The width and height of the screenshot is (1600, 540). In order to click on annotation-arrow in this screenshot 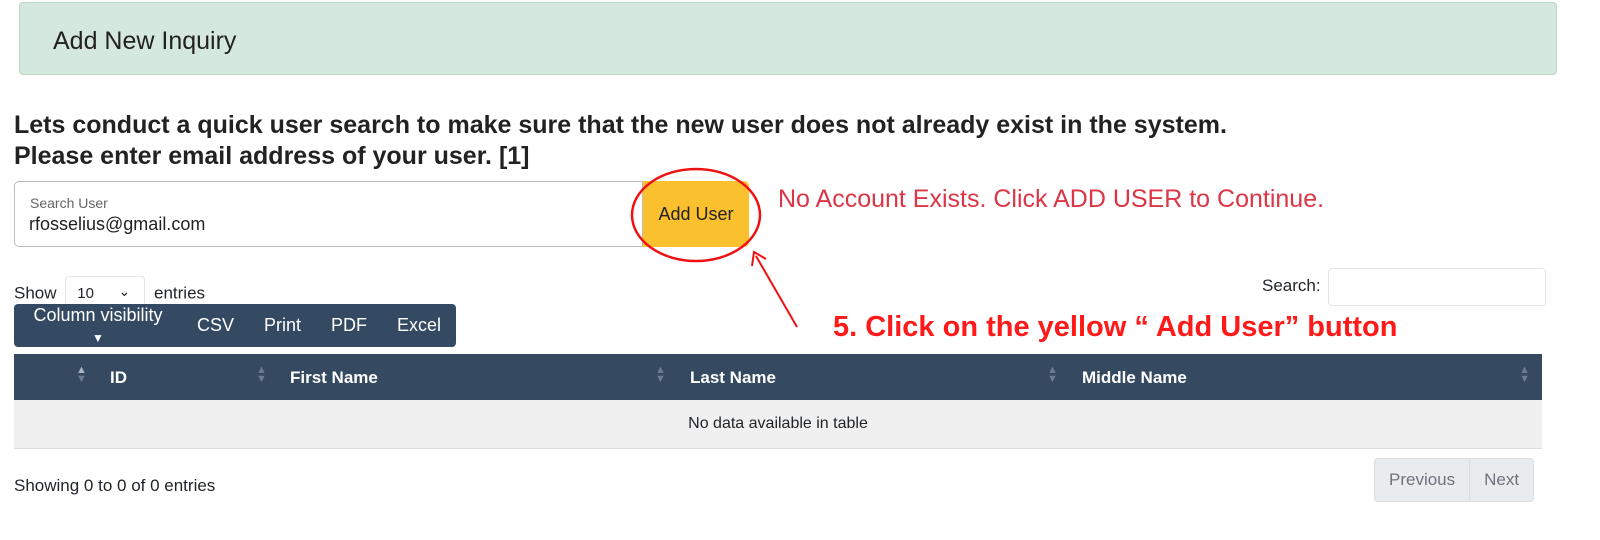, I will do `click(776, 291)`.